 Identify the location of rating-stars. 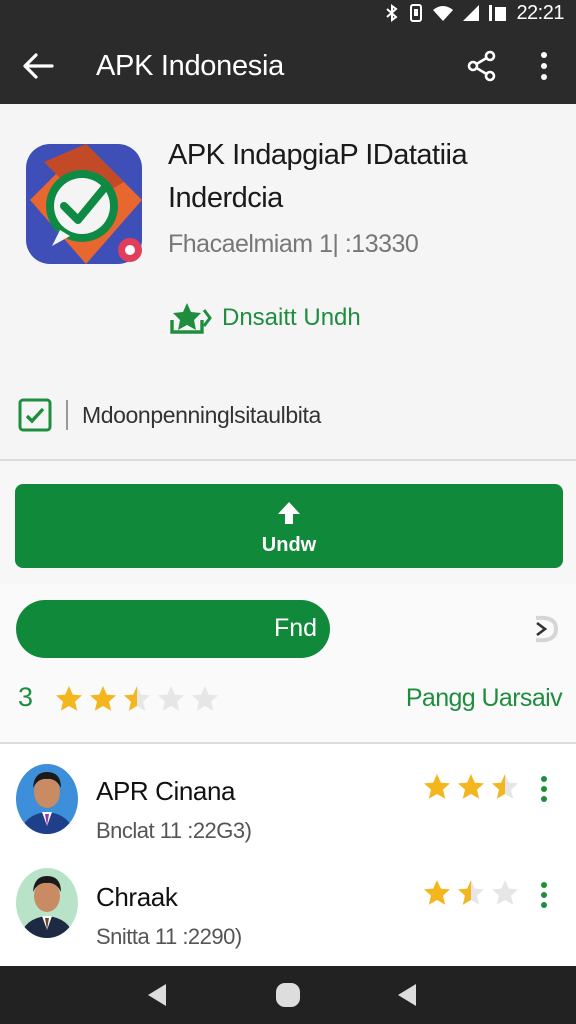
(137, 699).